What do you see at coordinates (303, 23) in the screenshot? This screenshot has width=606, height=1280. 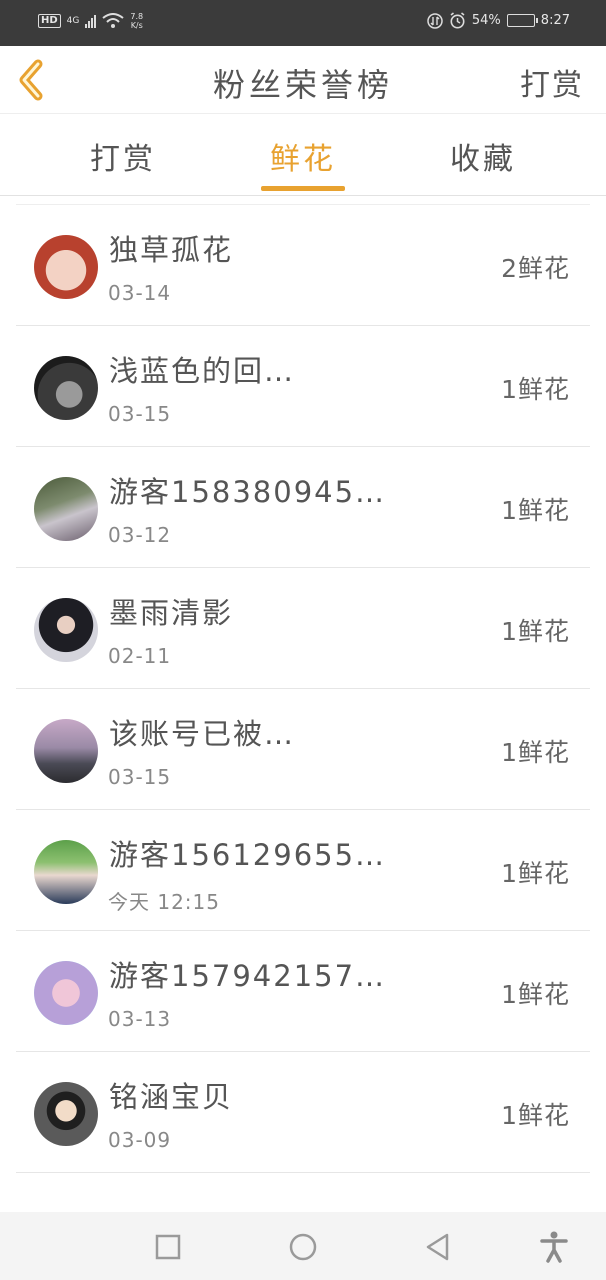 I see `status-bar: HD 4G 7.8 K/s 54% 8:27` at bounding box center [303, 23].